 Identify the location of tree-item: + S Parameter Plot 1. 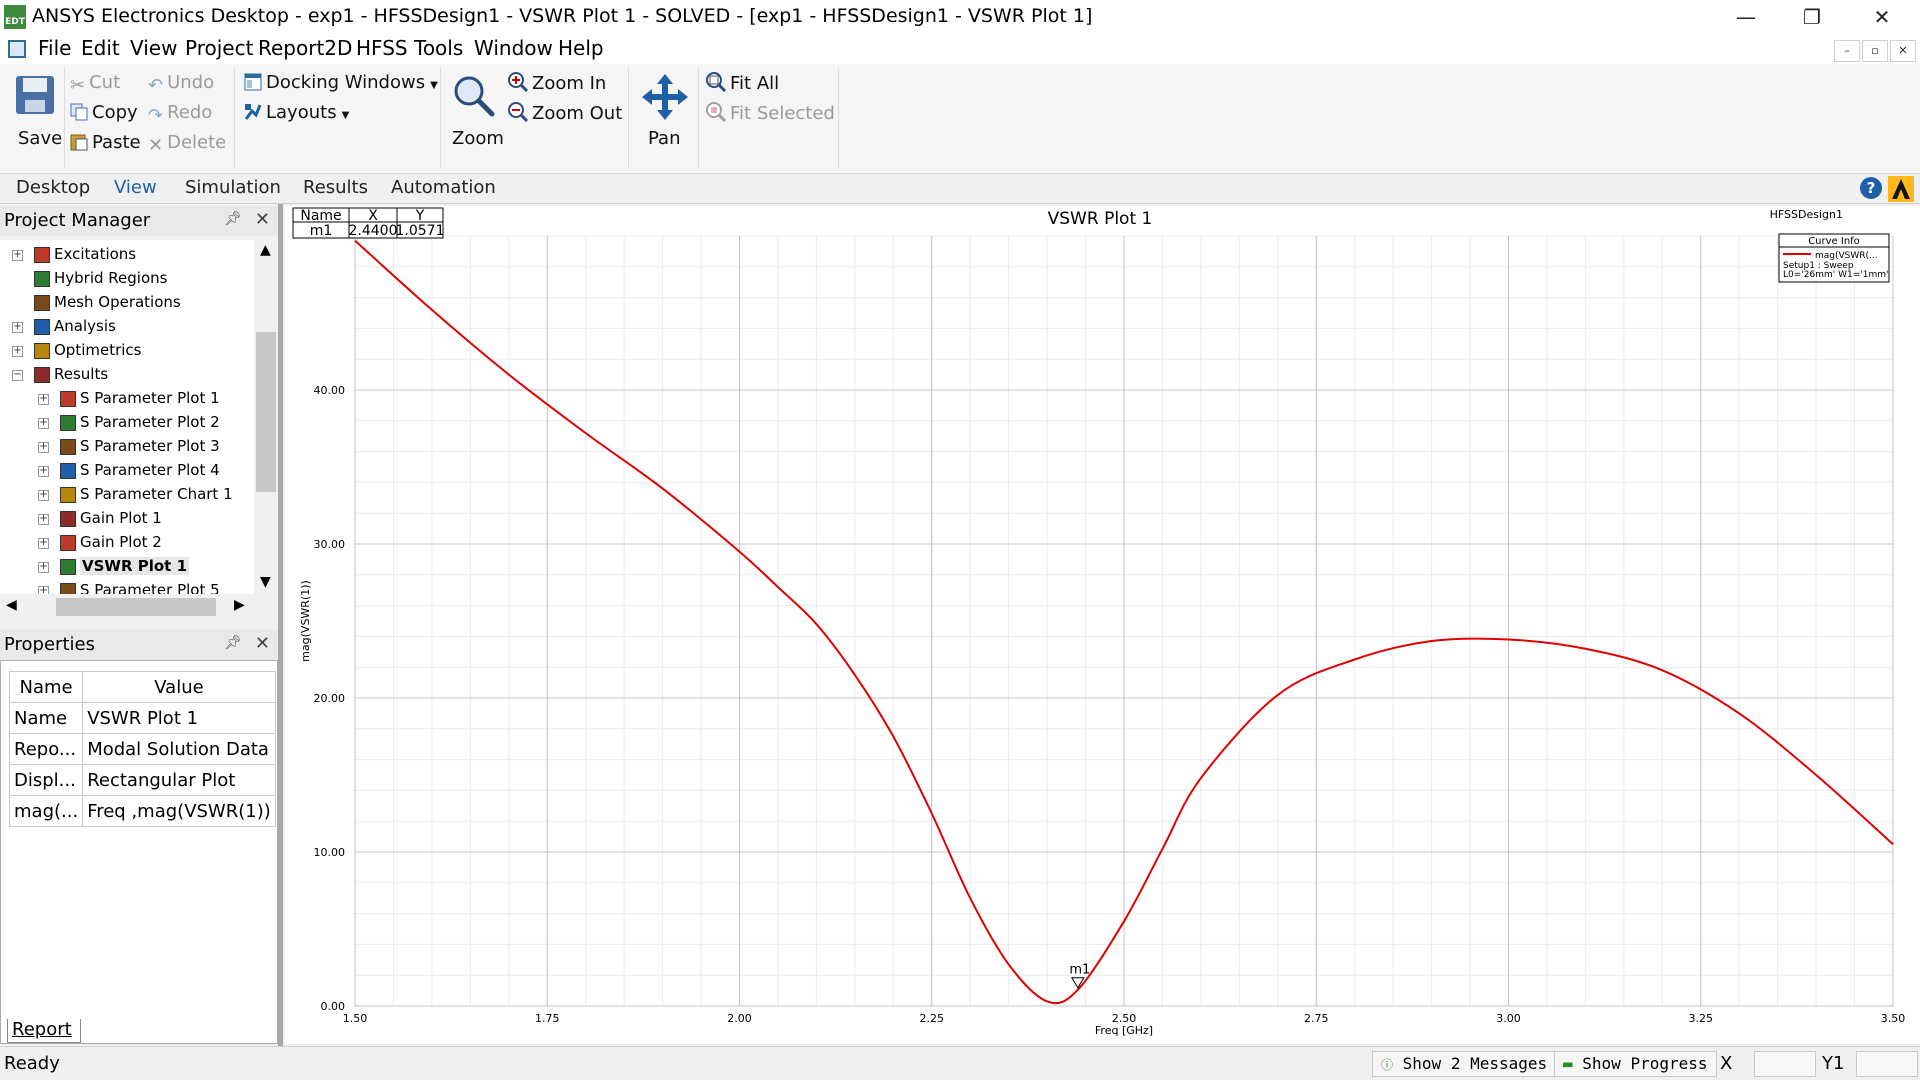
(127, 400).